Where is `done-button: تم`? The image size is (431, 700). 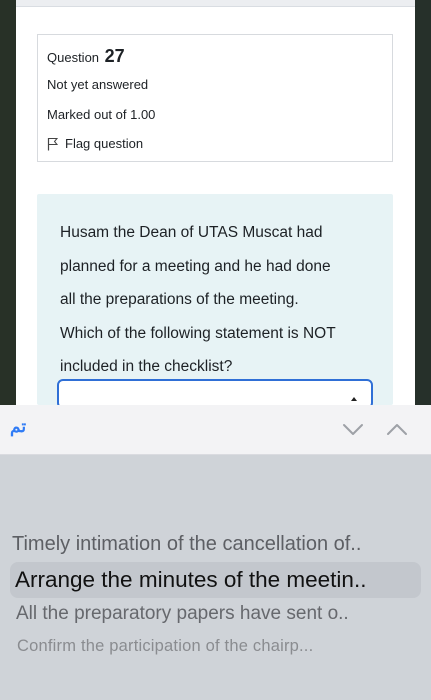 done-button: تم is located at coordinates (18, 427).